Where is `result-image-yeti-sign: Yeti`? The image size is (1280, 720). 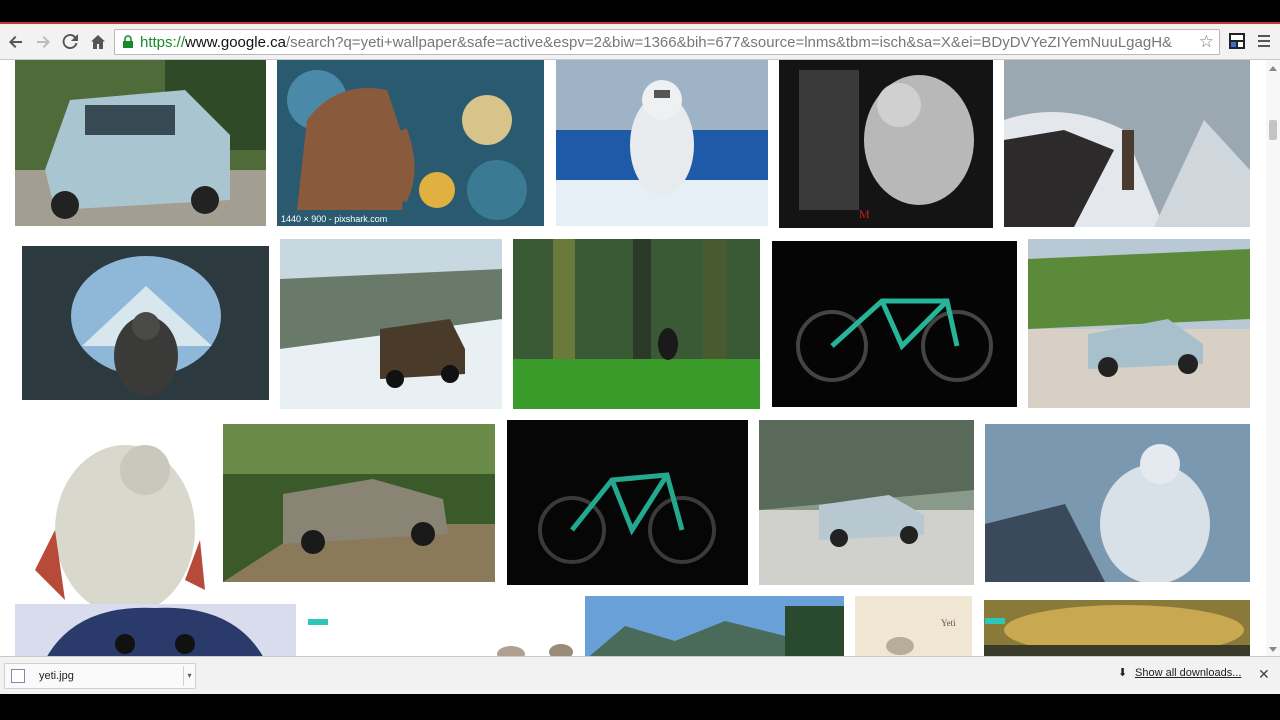 result-image-yeti-sign: Yeti is located at coordinates (913, 628).